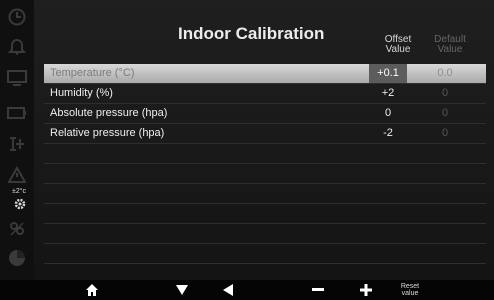 This screenshot has width=494, height=300. I want to click on home-icon, so click(92, 290).